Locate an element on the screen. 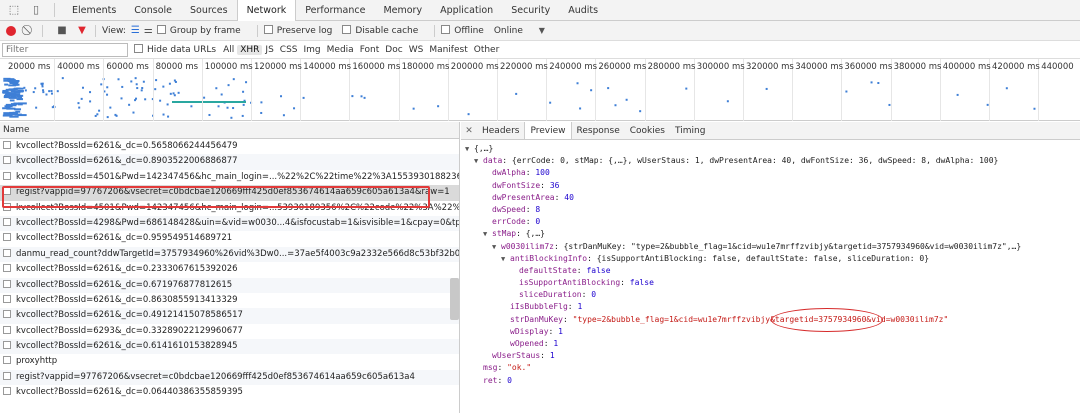 This screenshot has width=1080, height=413. record-icon is located at coordinates (11, 30).